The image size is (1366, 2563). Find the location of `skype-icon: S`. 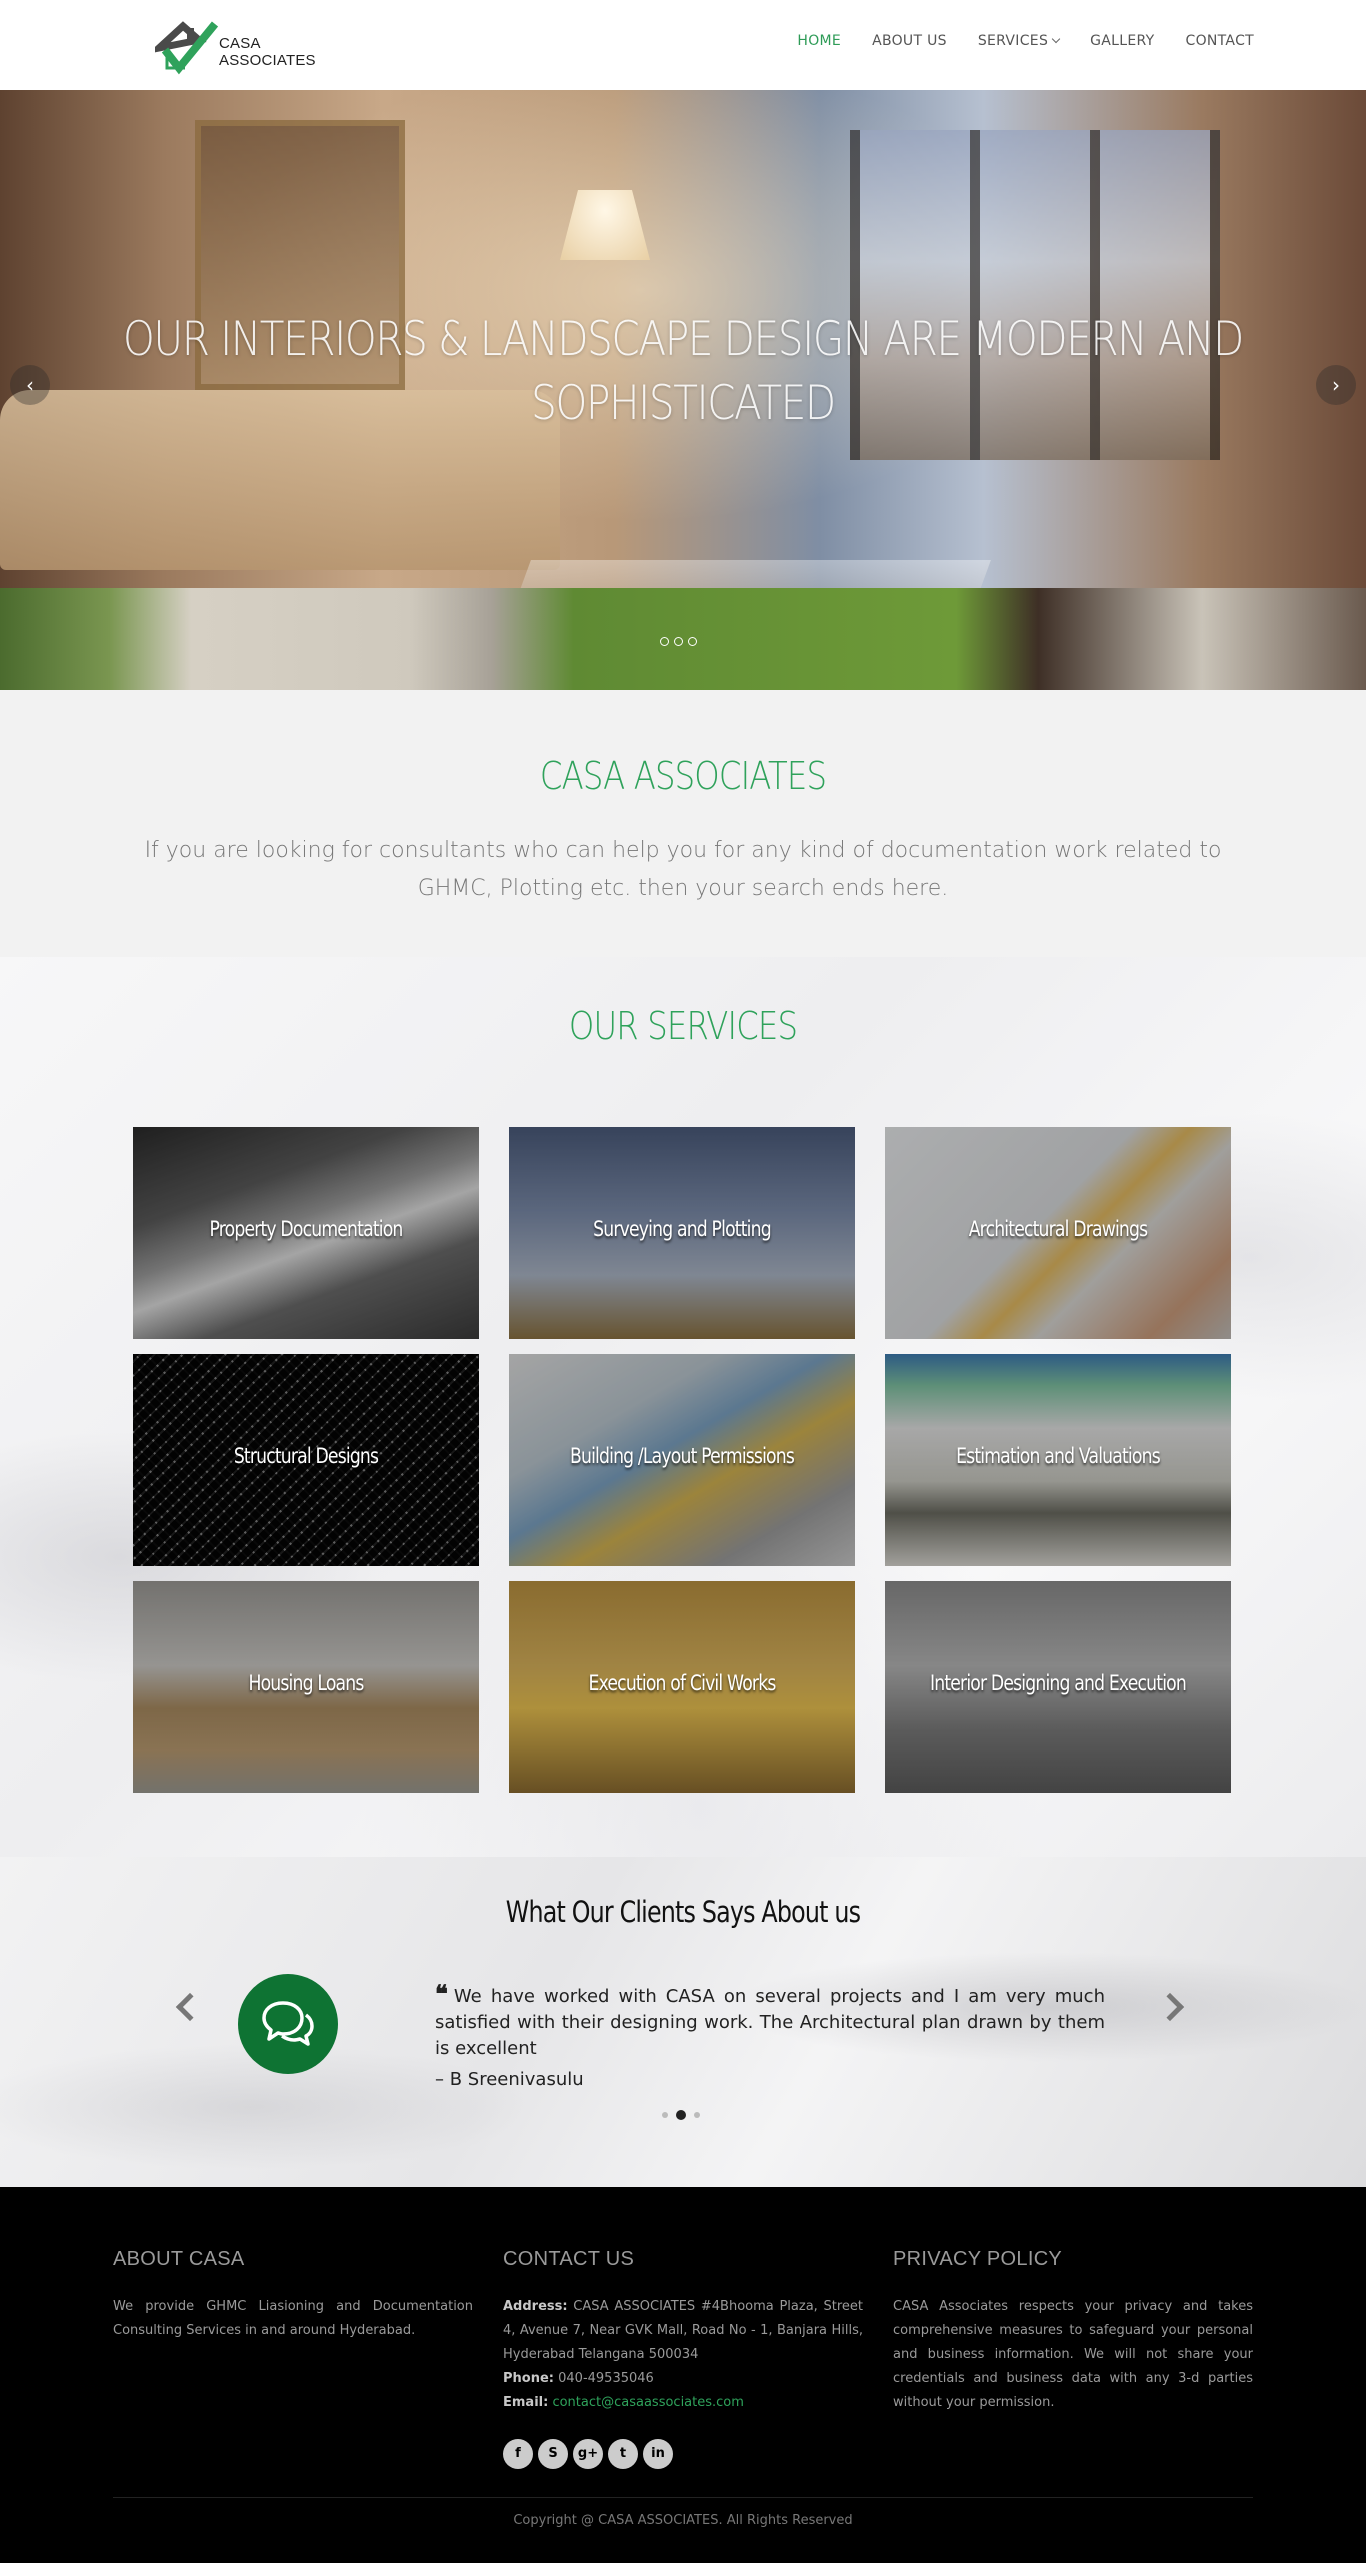

skype-icon: S is located at coordinates (553, 2454).